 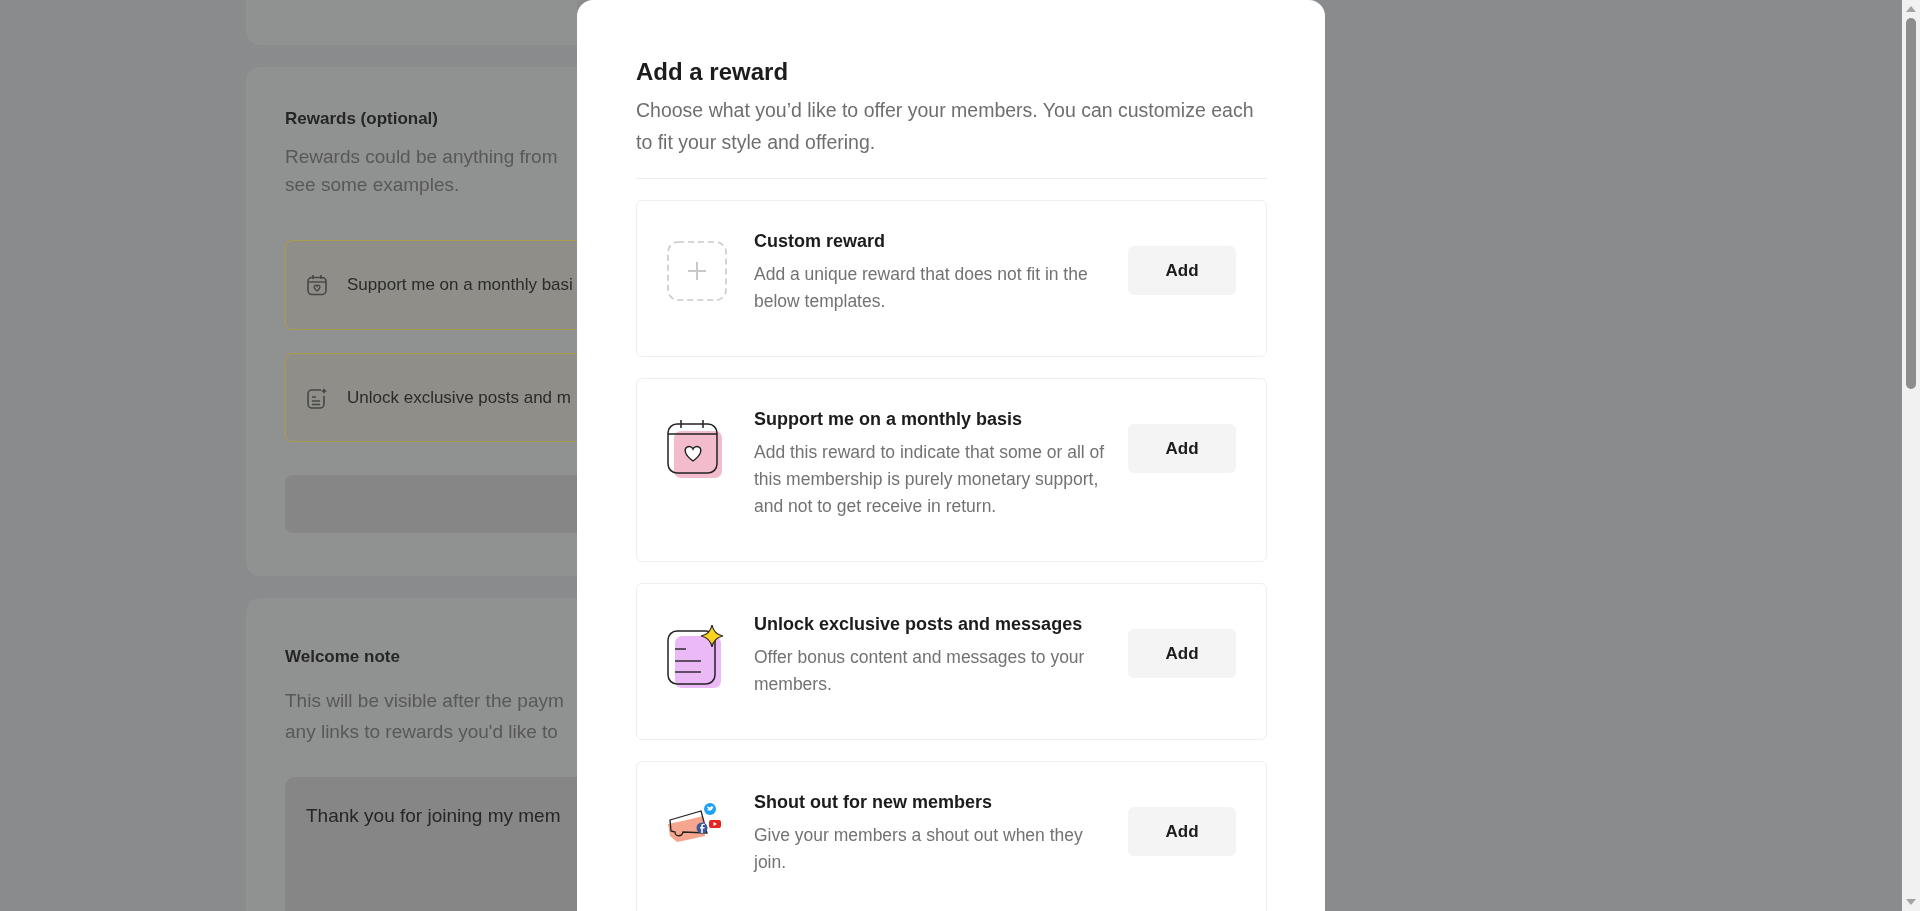 What do you see at coordinates (422, 171) in the screenshot?
I see `section-description: Rewards could be anything from see some examples.` at bounding box center [422, 171].